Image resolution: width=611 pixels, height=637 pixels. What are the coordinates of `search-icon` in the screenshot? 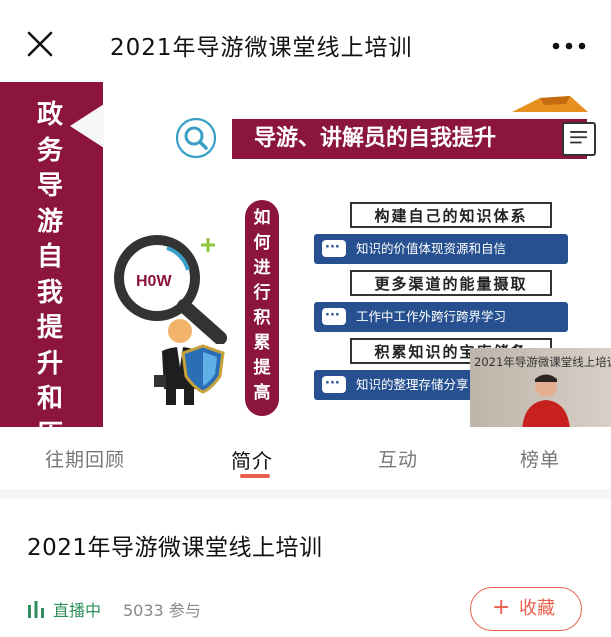 It's located at (196, 138).